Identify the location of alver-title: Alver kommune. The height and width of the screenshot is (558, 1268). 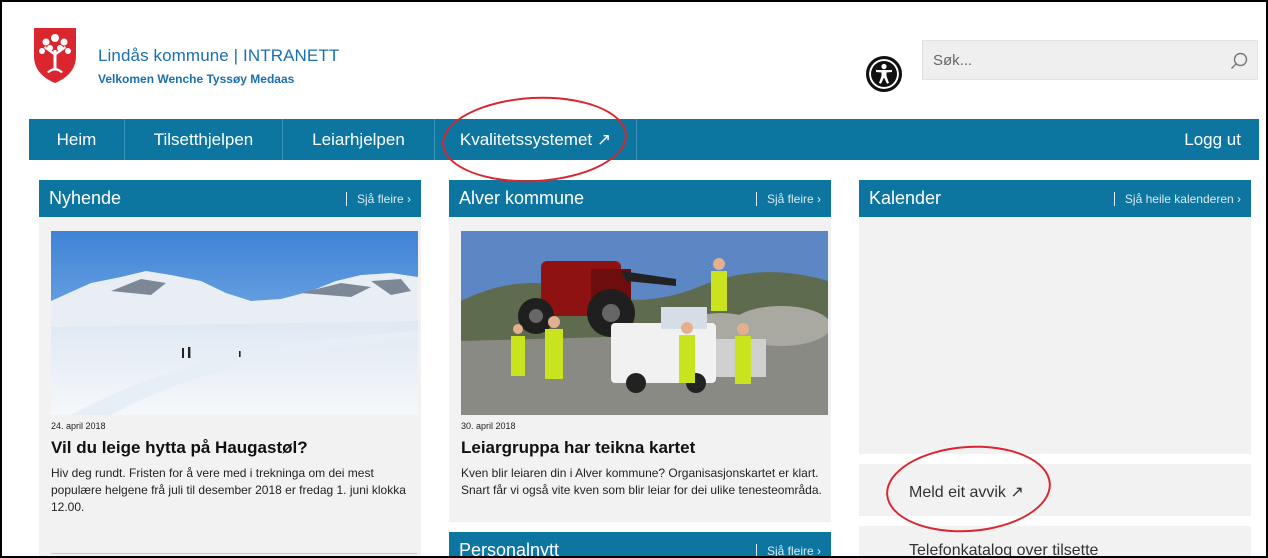
(522, 198).